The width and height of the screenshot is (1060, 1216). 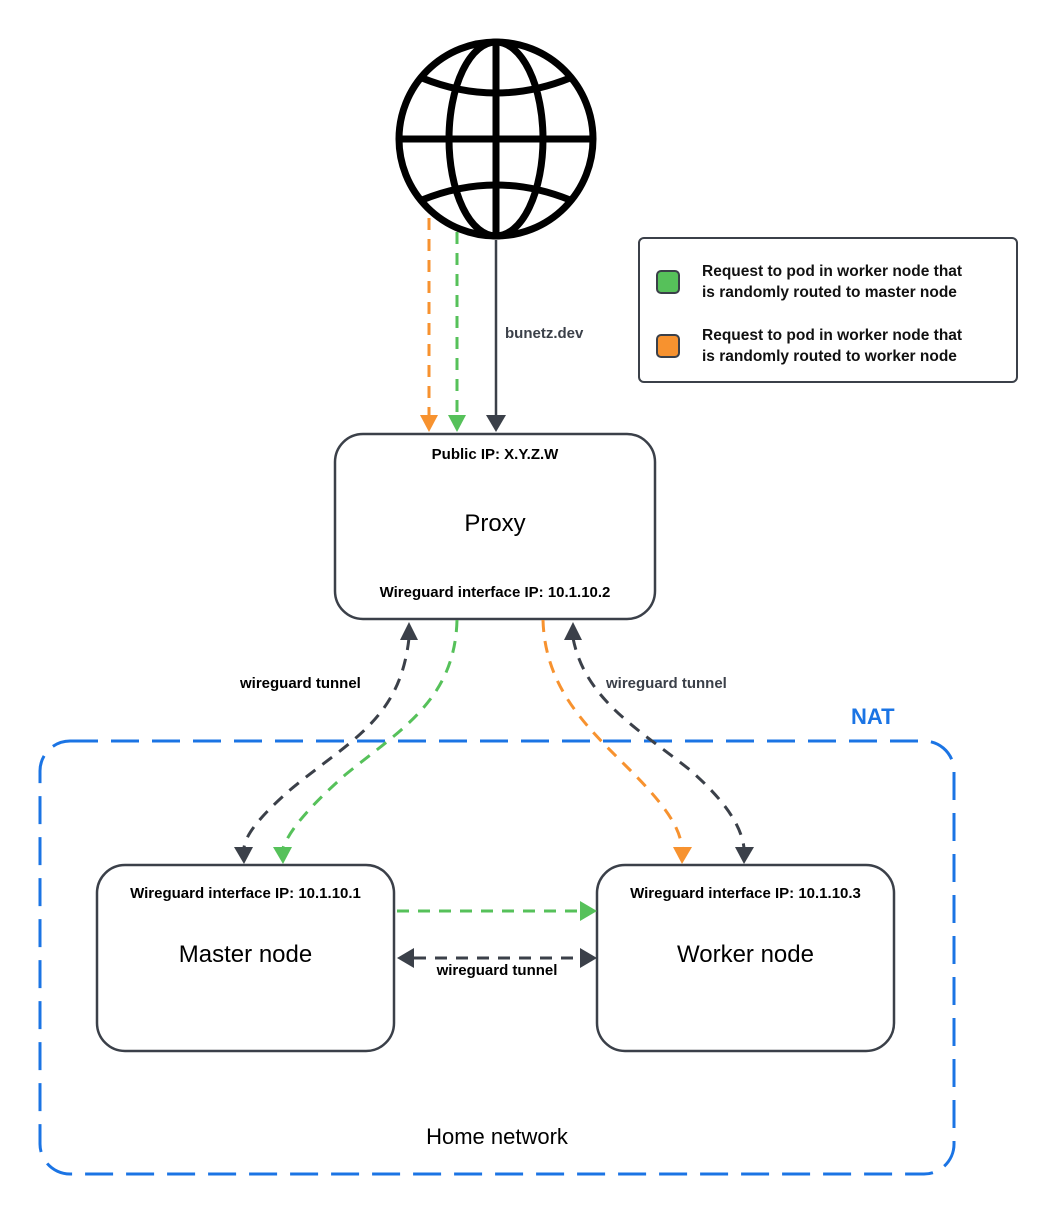 What do you see at coordinates (457, 332) in the screenshot?
I see `green-request-arrow-top` at bounding box center [457, 332].